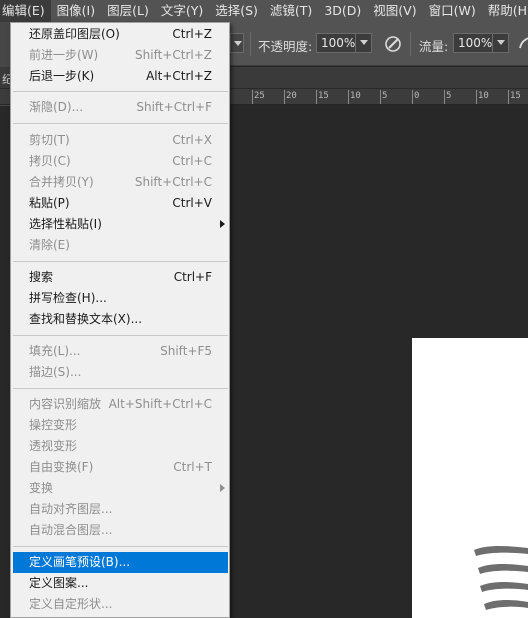 The width and height of the screenshot is (528, 618). Describe the element at coordinates (120, 467) in the screenshot. I see `menu-item-free-transform: 自由变换(F) Ctrl+T` at that location.